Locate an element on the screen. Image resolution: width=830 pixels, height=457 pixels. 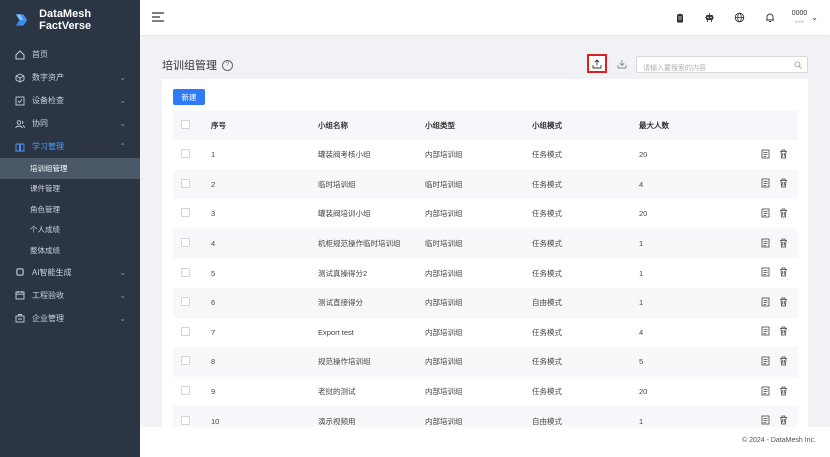
chevron-up-icon: ⌃ is located at coordinates (122, 146).